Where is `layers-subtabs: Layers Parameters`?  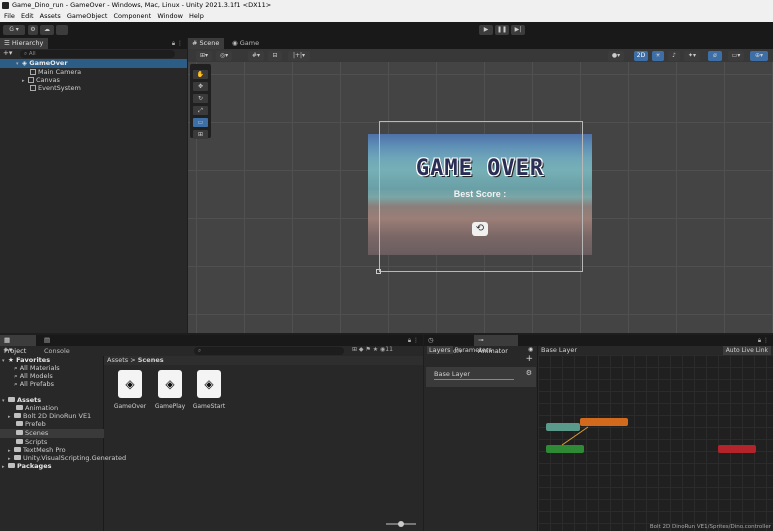
layers-subtabs: Layers Parameters is located at coordinates (459, 350).